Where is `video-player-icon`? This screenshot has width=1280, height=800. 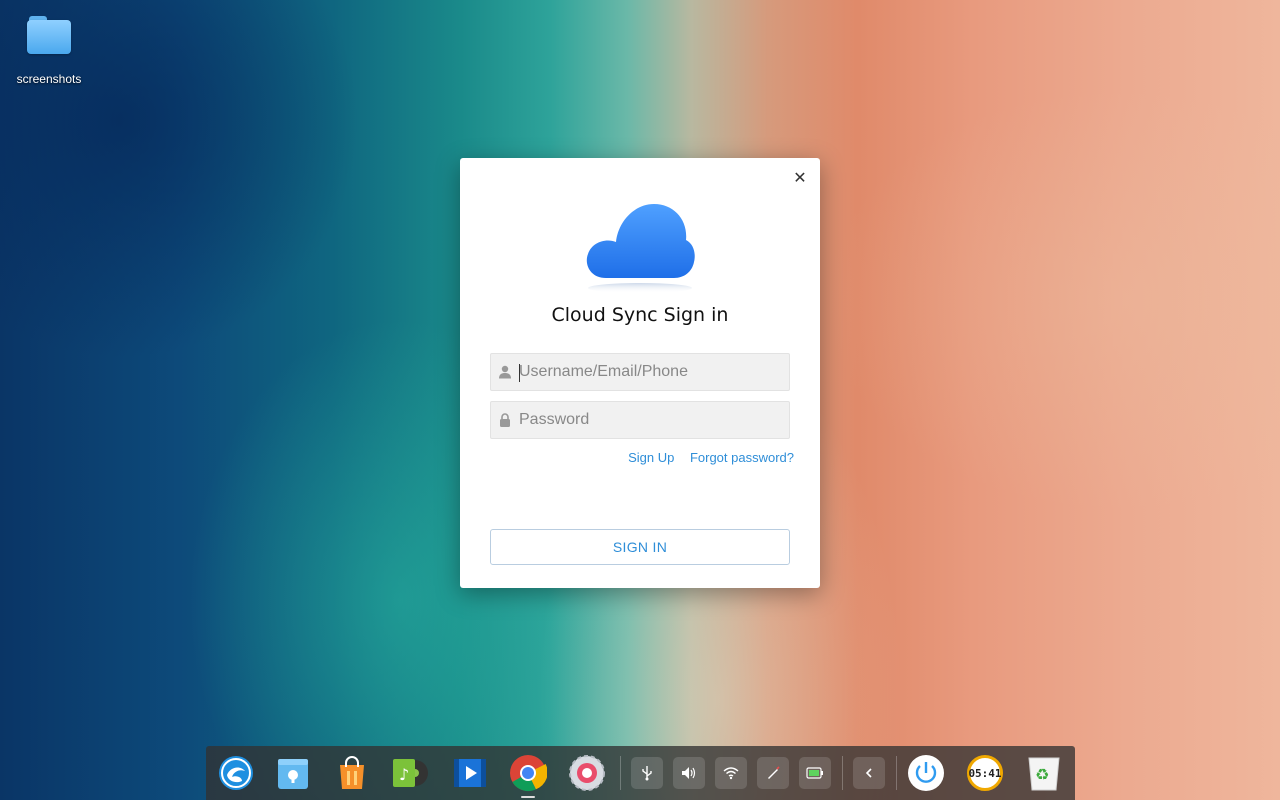
video-player-icon is located at coordinates (470, 773).